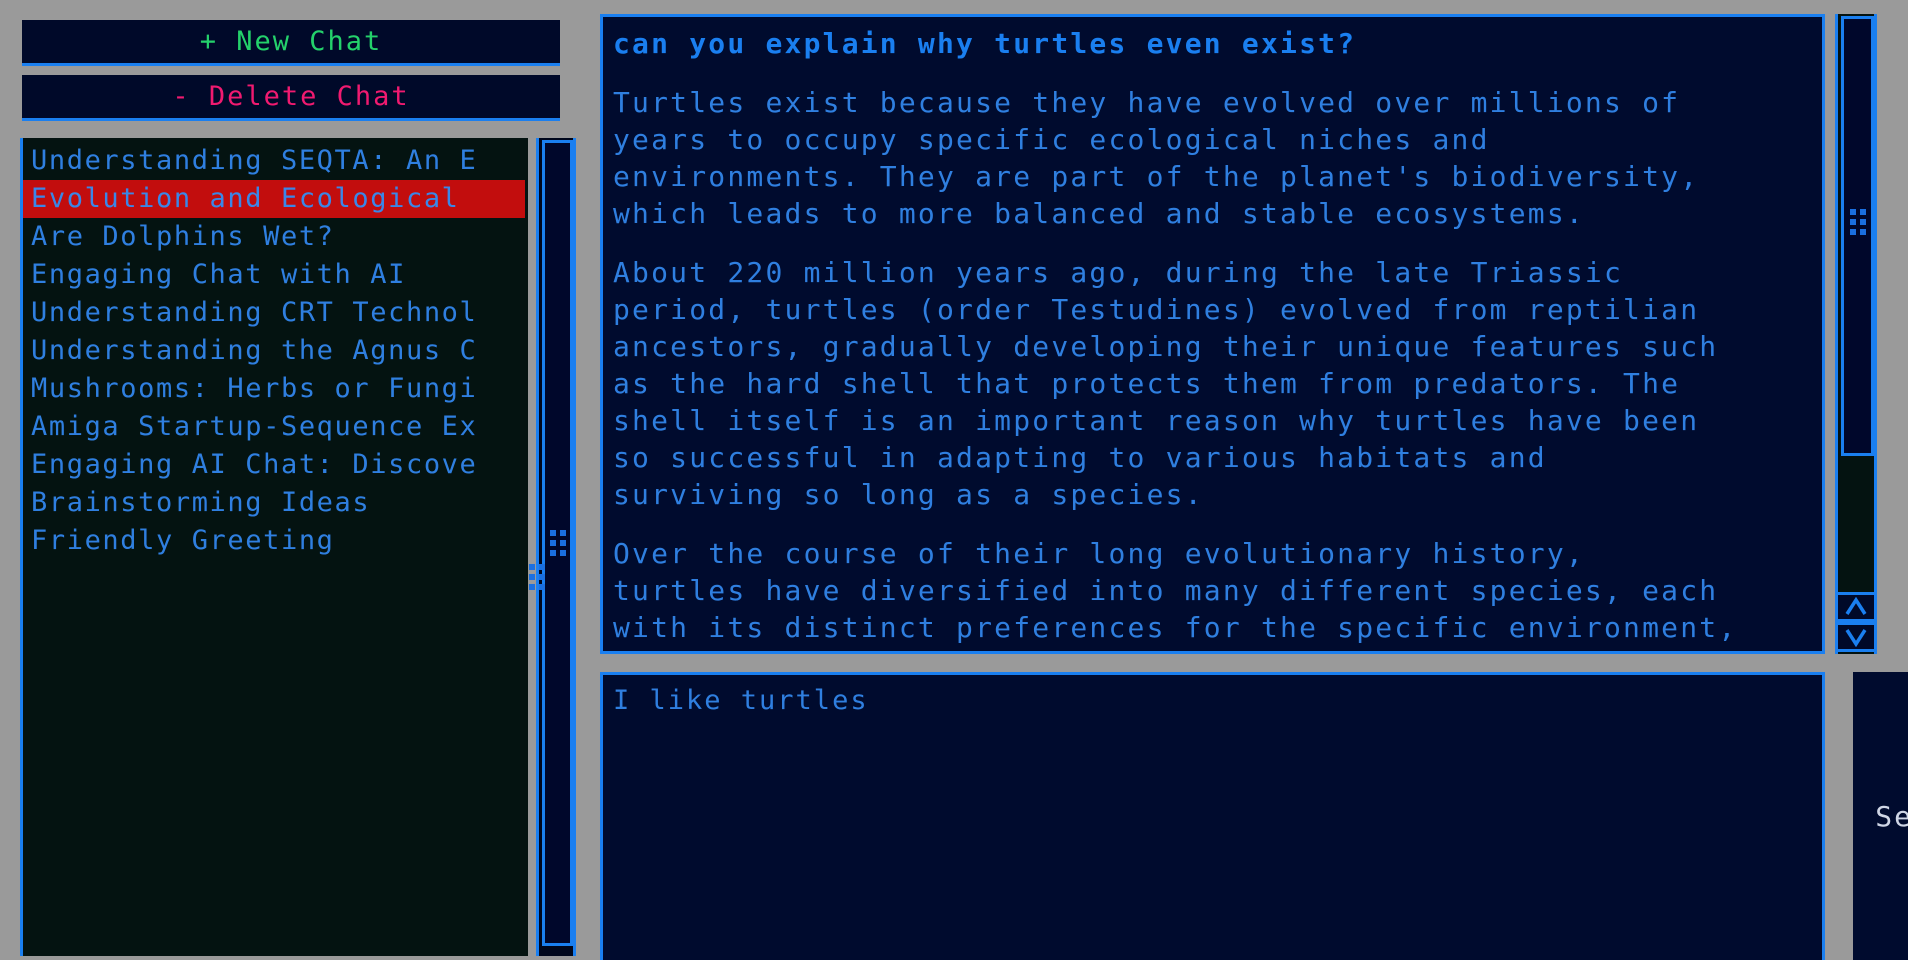 The image size is (1908, 960). Describe the element at coordinates (275, 351) in the screenshot. I see `chat-list-item: Understanding the Agnus C` at that location.